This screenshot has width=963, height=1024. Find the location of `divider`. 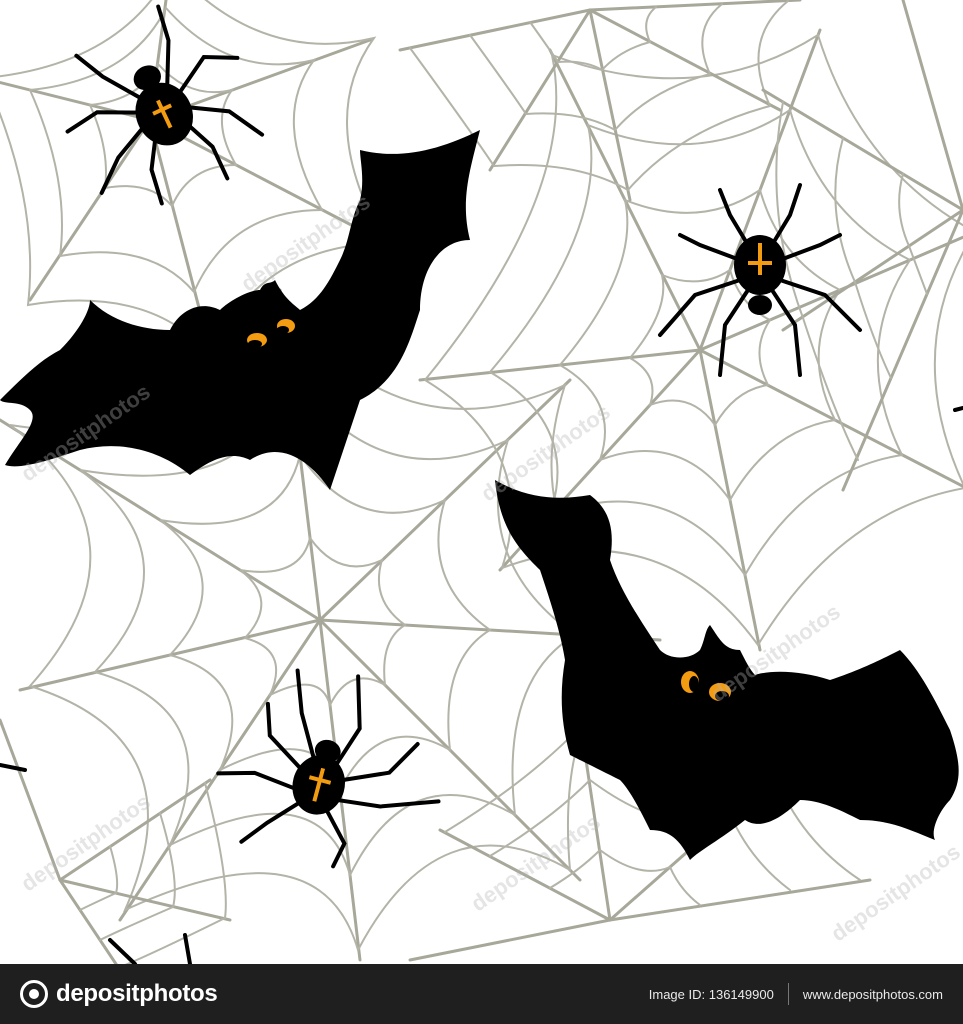

divider is located at coordinates (788, 994).